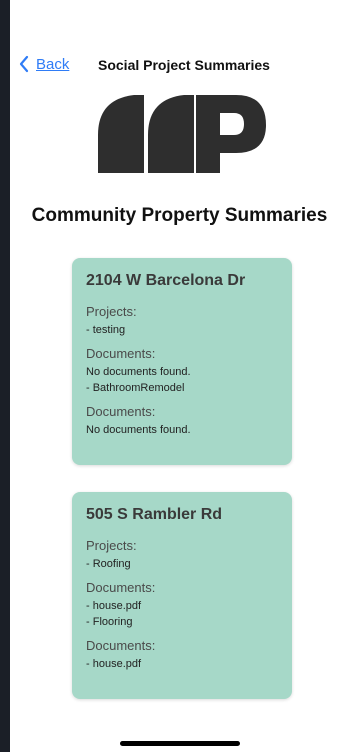 This screenshot has height=752, width=349. Describe the element at coordinates (106, 330) in the screenshot. I see `project-item: - testing` at that location.